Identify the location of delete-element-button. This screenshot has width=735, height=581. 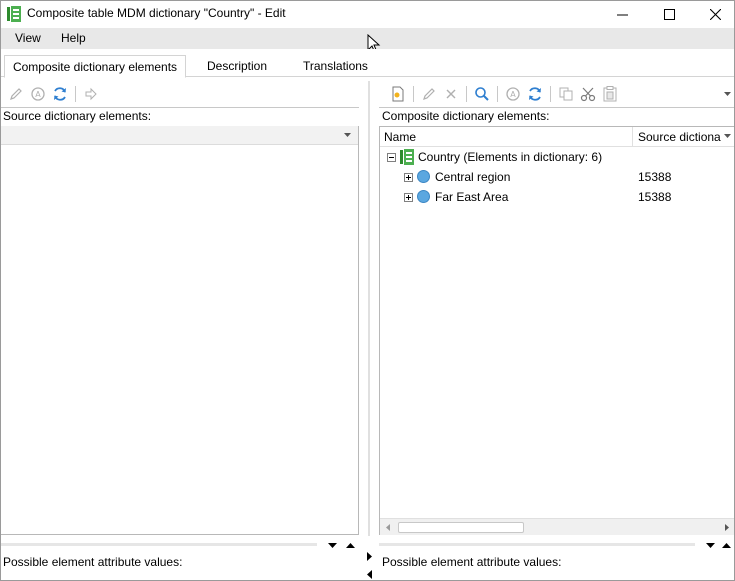
(451, 94).